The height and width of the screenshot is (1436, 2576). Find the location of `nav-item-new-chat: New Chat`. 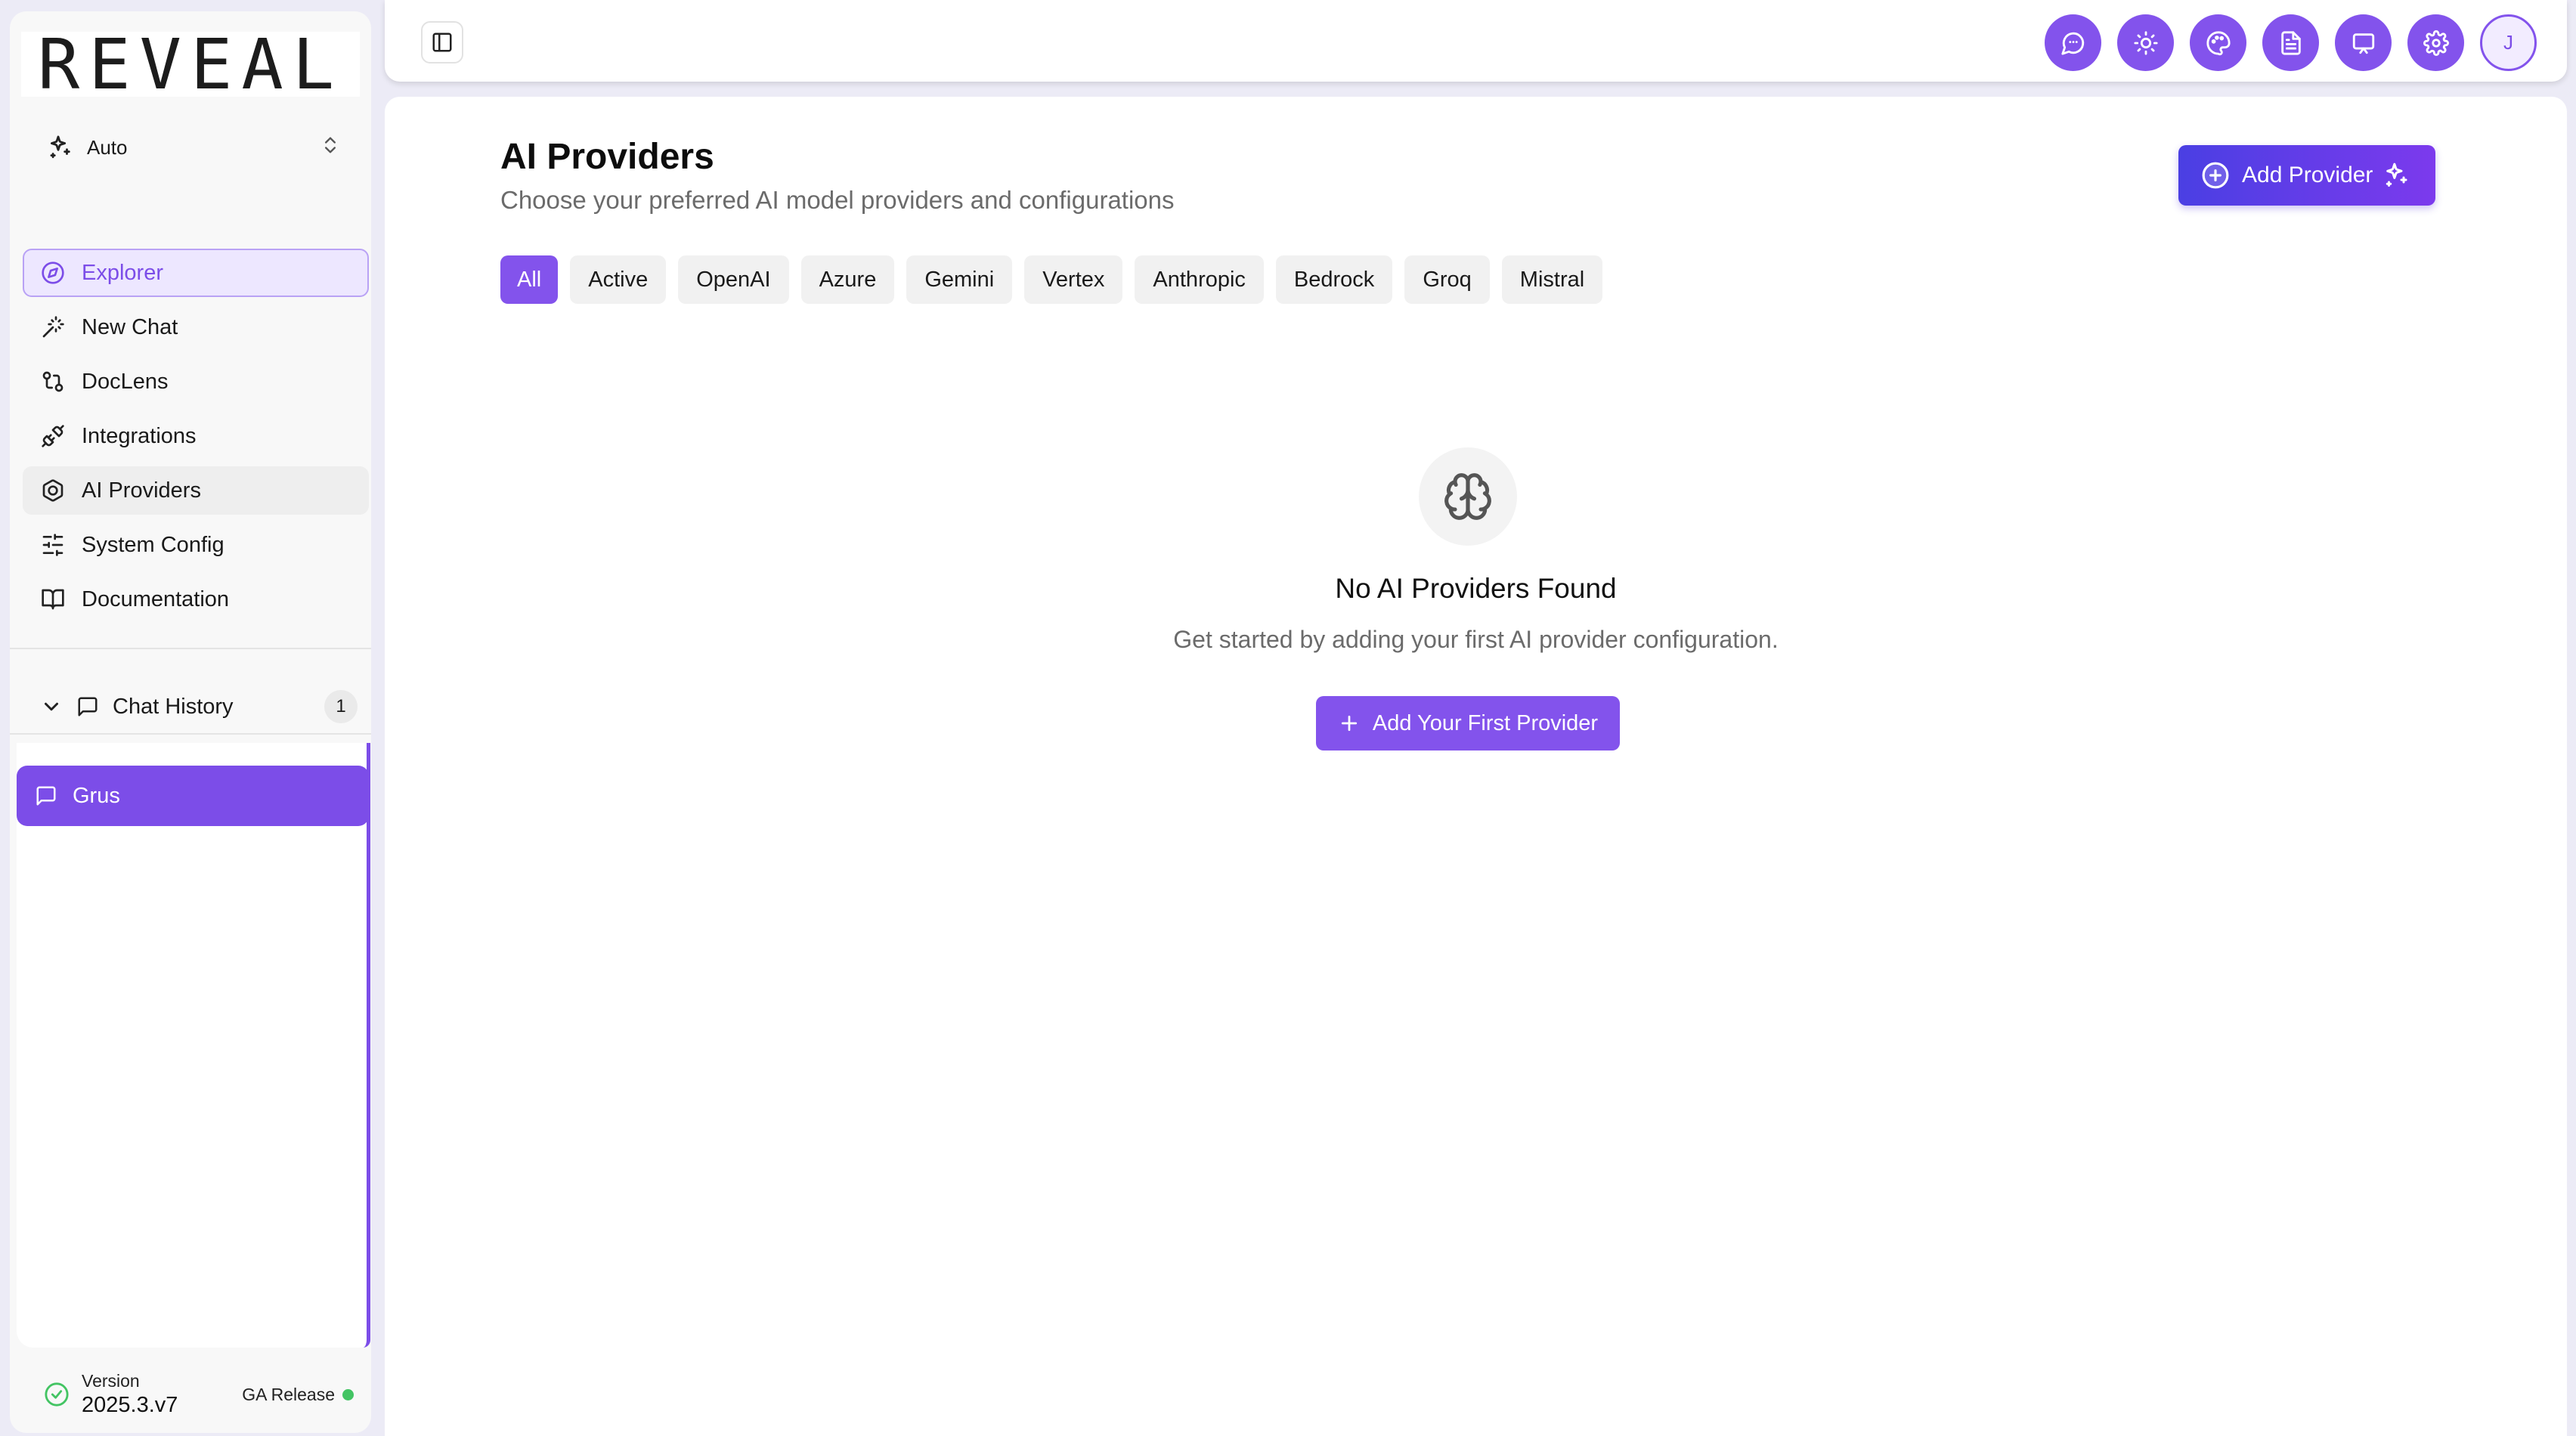

nav-item-new-chat: New Chat is located at coordinates (196, 327).